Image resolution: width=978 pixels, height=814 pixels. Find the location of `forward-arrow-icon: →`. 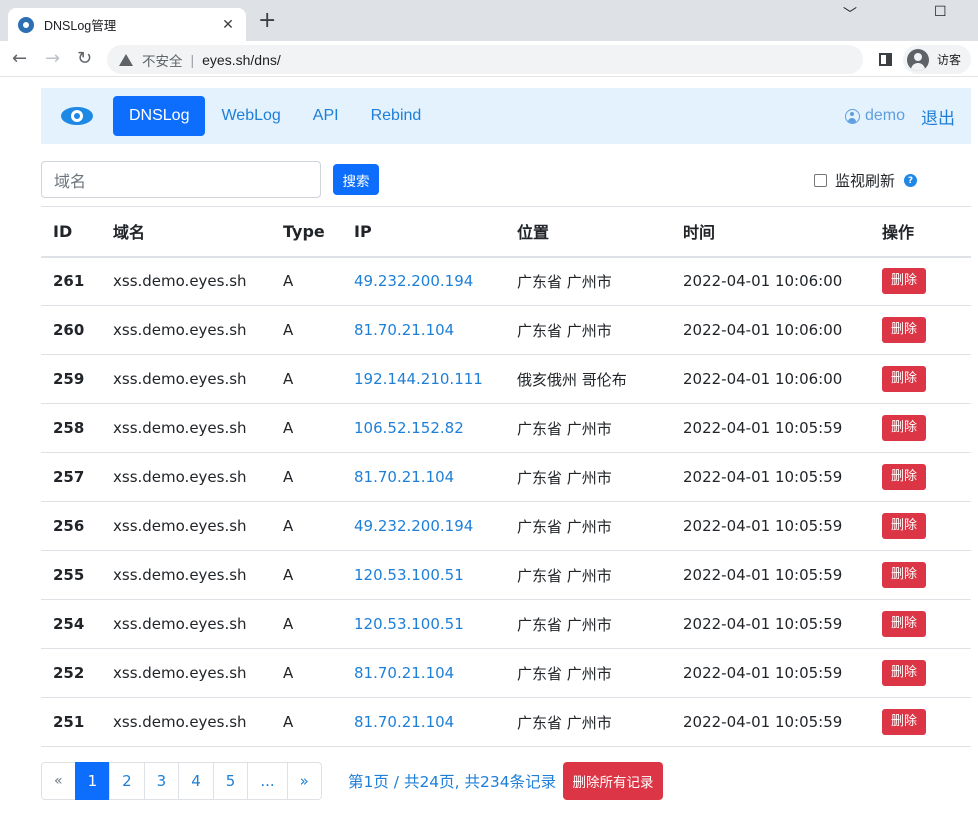

forward-arrow-icon: → is located at coordinates (52, 59).